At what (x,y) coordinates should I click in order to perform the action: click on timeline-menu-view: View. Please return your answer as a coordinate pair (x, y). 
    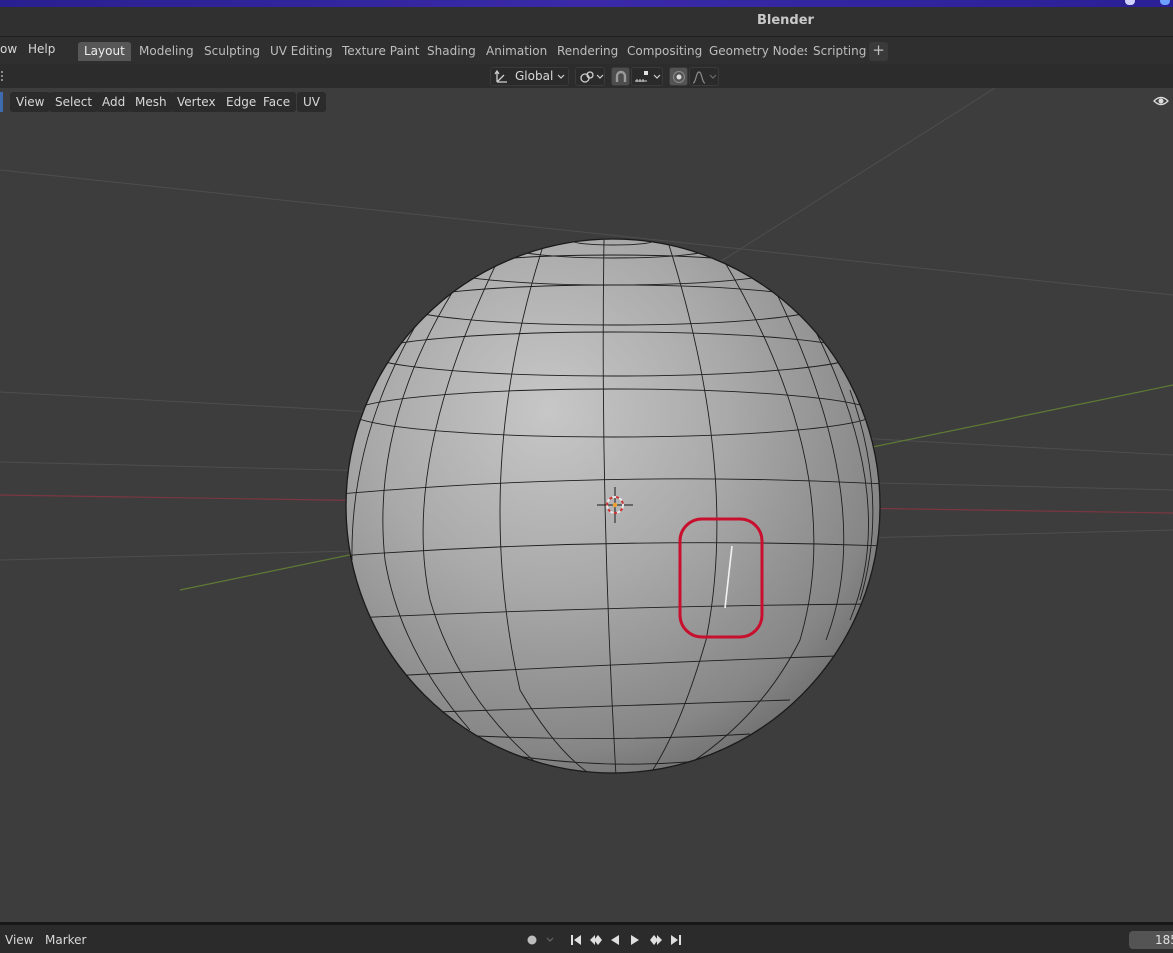
    Looking at the image, I should click on (19, 940).